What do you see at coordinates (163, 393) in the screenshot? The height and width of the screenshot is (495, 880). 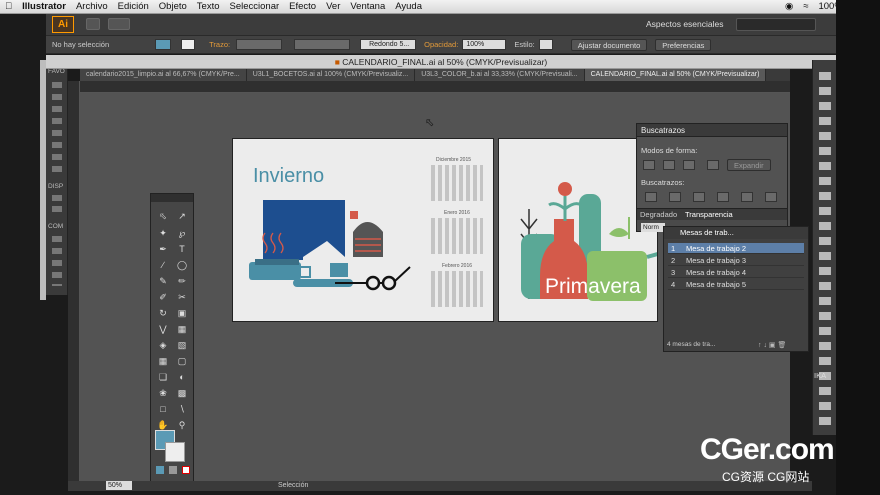 I see `symbol-sprayer-tool-icon: ❀` at bounding box center [163, 393].